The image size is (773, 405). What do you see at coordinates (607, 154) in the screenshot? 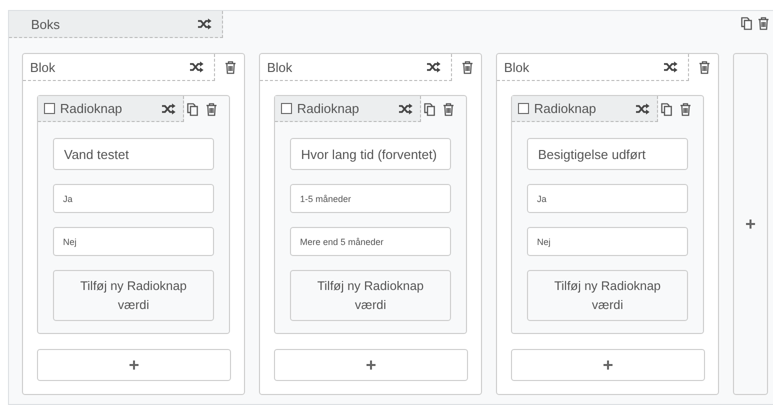
I see `question-field: Besigtigelse udført` at bounding box center [607, 154].